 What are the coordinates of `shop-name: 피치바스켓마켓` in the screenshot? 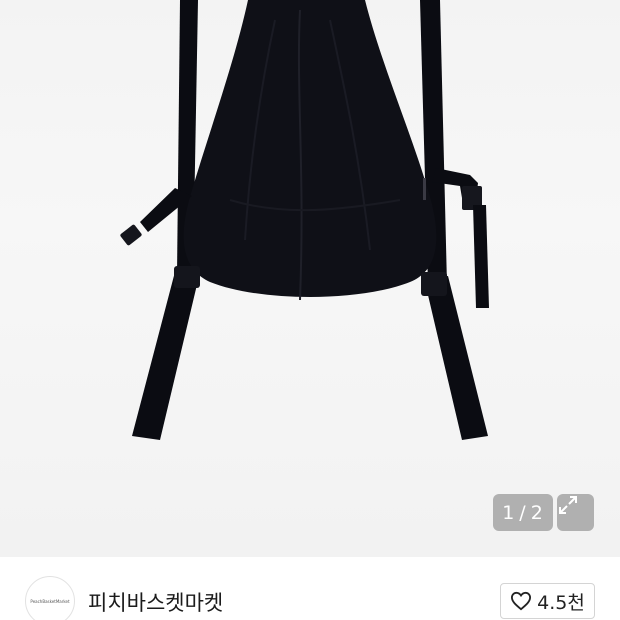 It's located at (155, 602).